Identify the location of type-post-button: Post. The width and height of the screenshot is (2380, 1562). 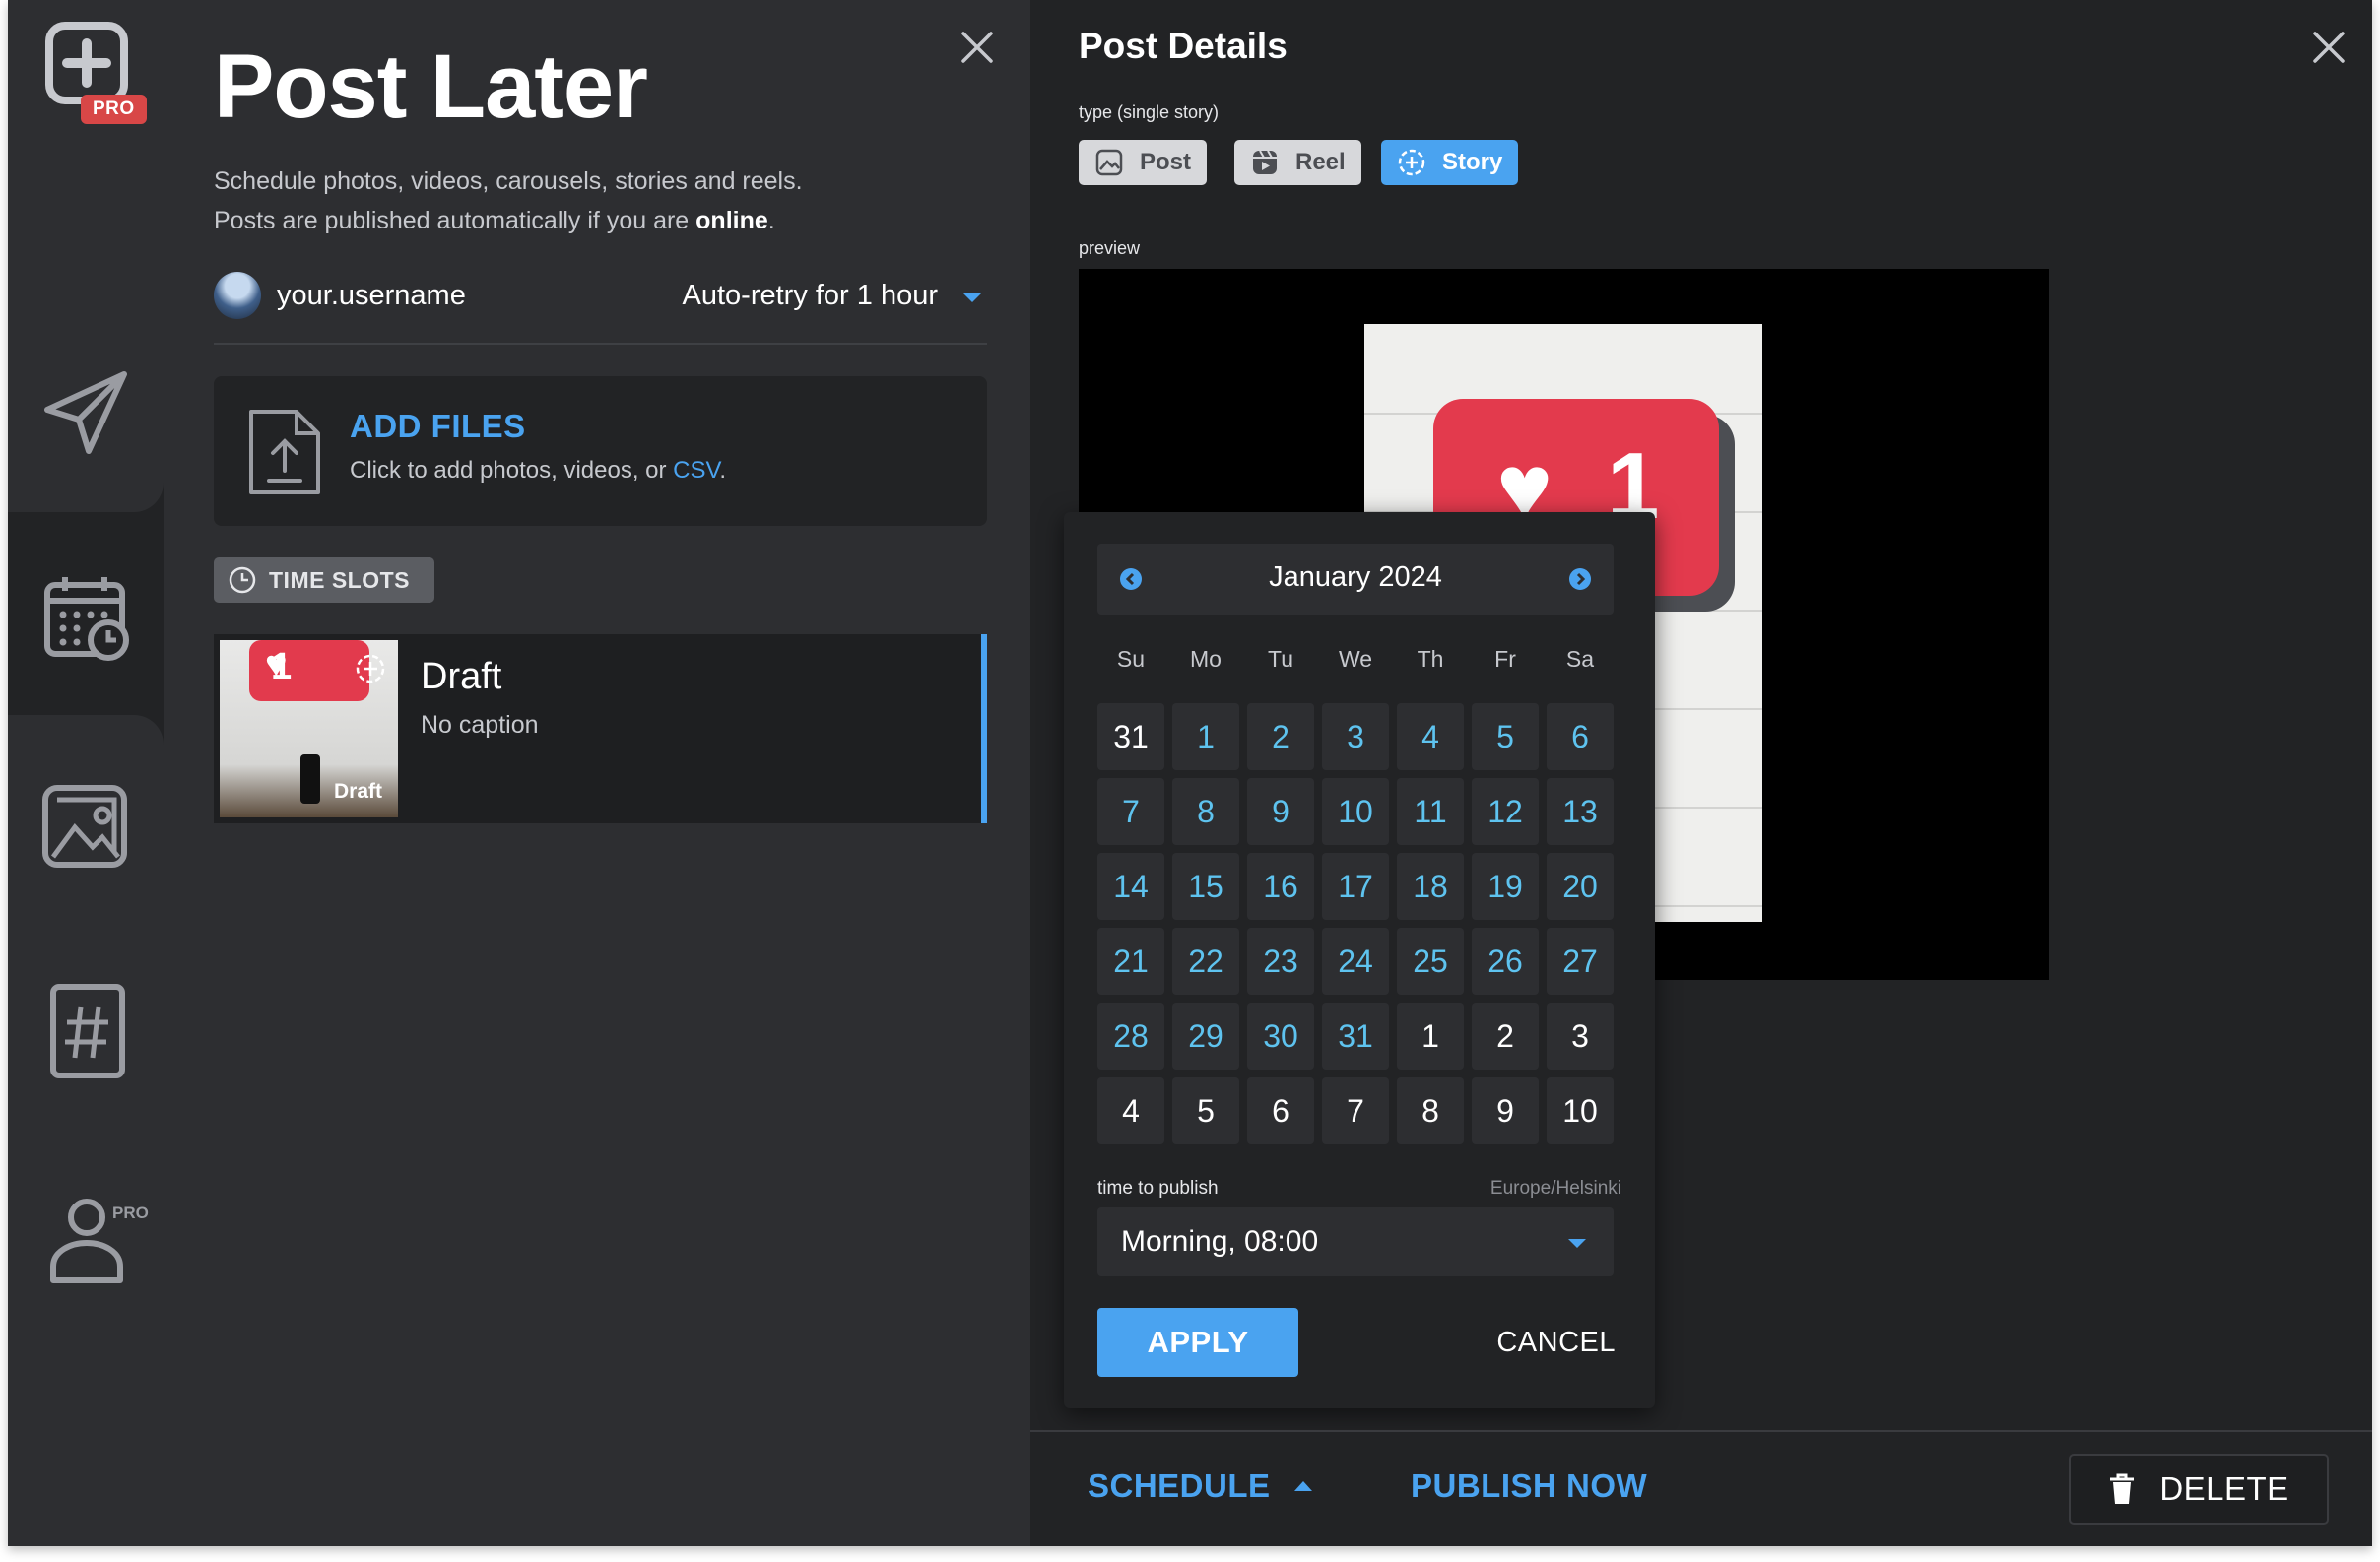
(1143, 162).